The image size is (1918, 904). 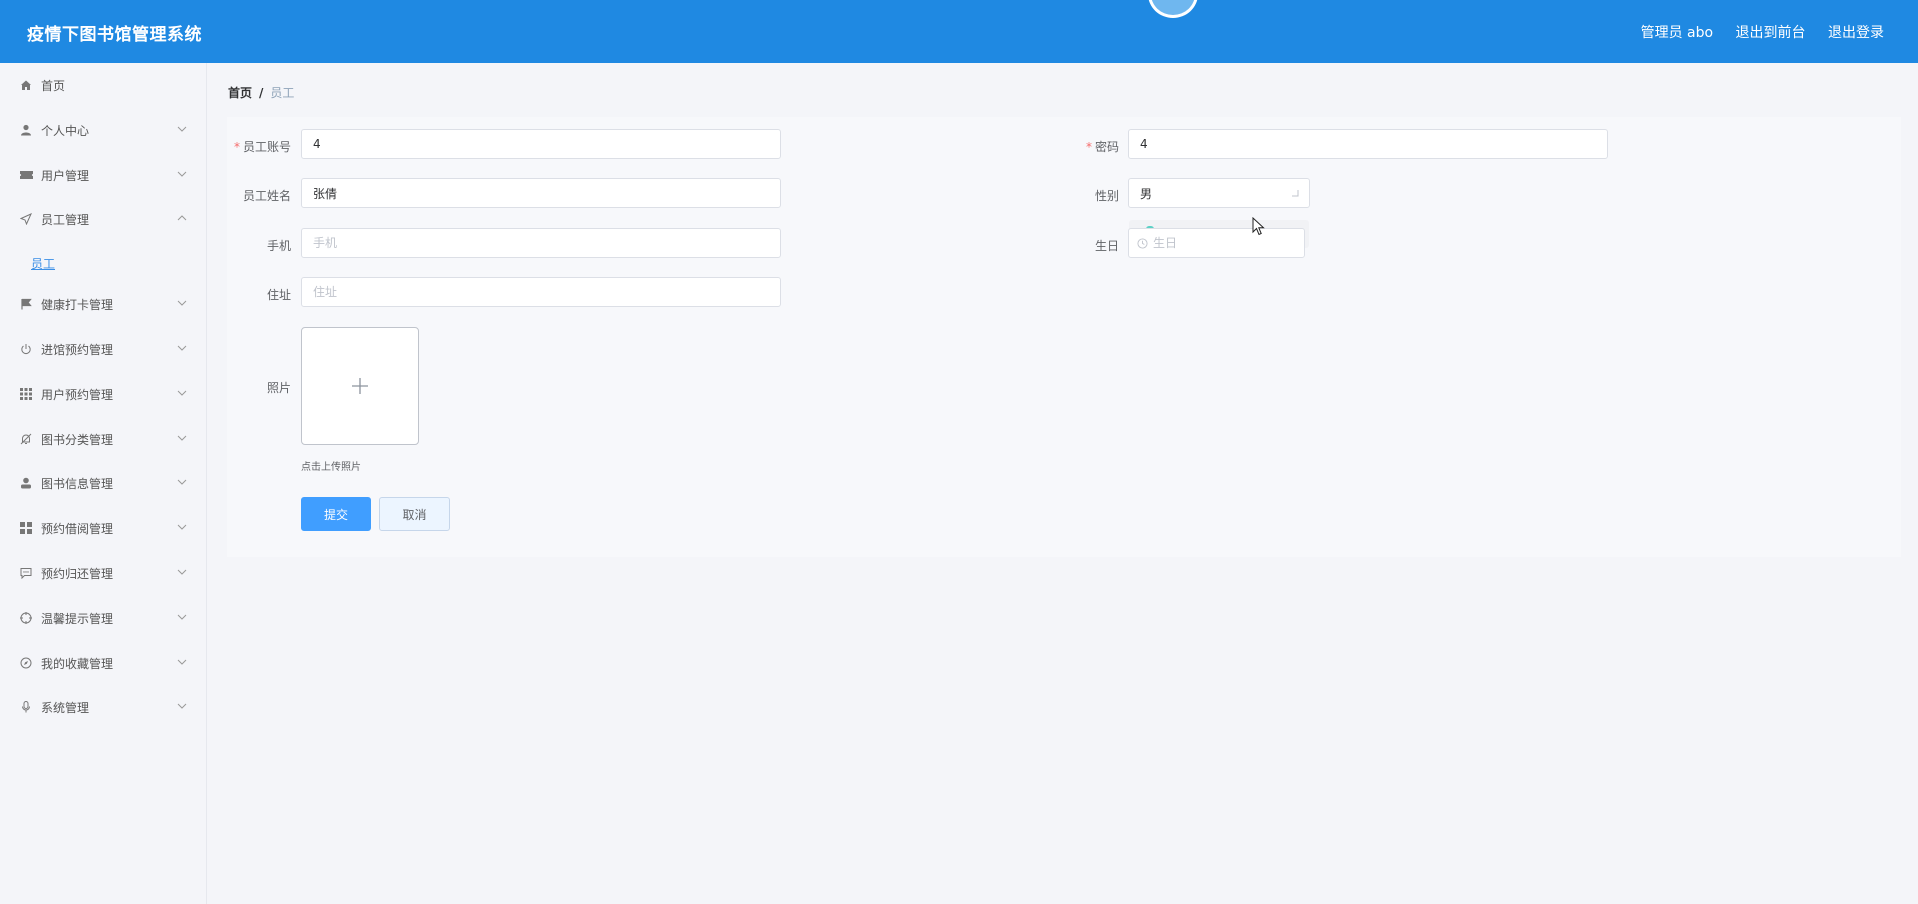 What do you see at coordinates (541, 144) in the screenshot?
I see `account-input` at bounding box center [541, 144].